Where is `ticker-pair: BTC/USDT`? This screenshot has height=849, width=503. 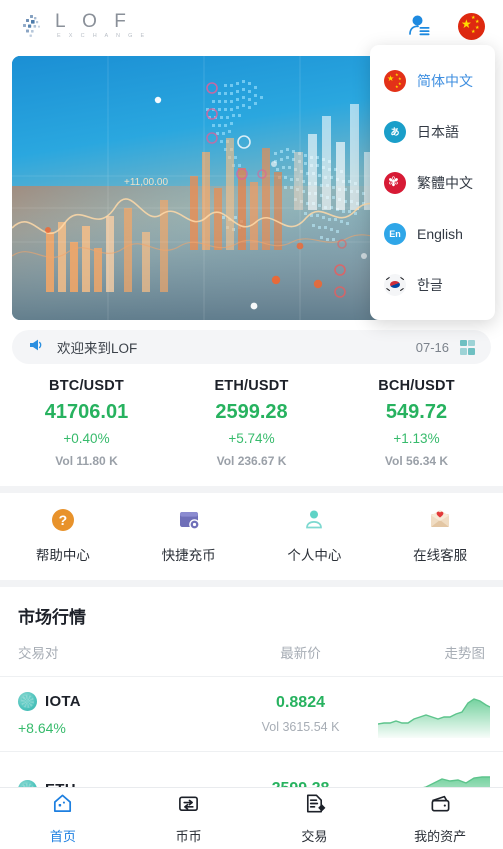 ticker-pair: BTC/USDT is located at coordinates (86, 386).